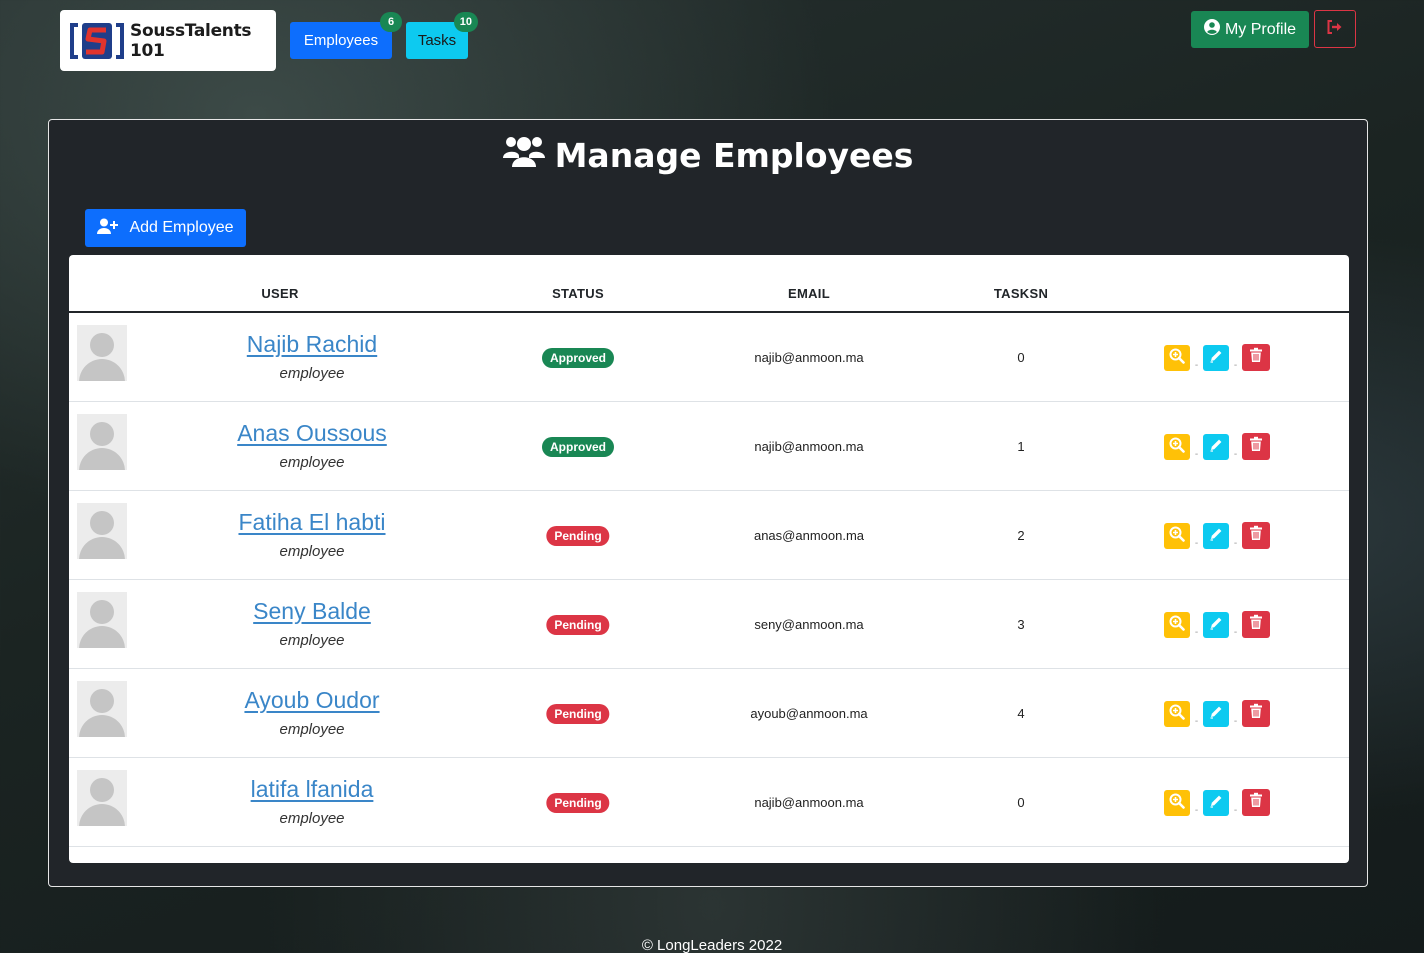 The width and height of the screenshot is (1424, 953). What do you see at coordinates (1021, 535) in the screenshot?
I see `employee-task-count: 2` at bounding box center [1021, 535].